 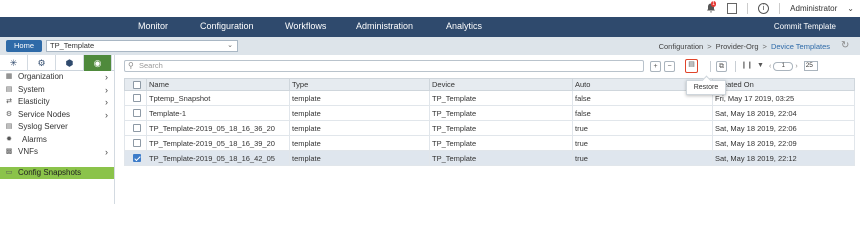 I want to click on page-number-input: 1, so click(x=783, y=66).